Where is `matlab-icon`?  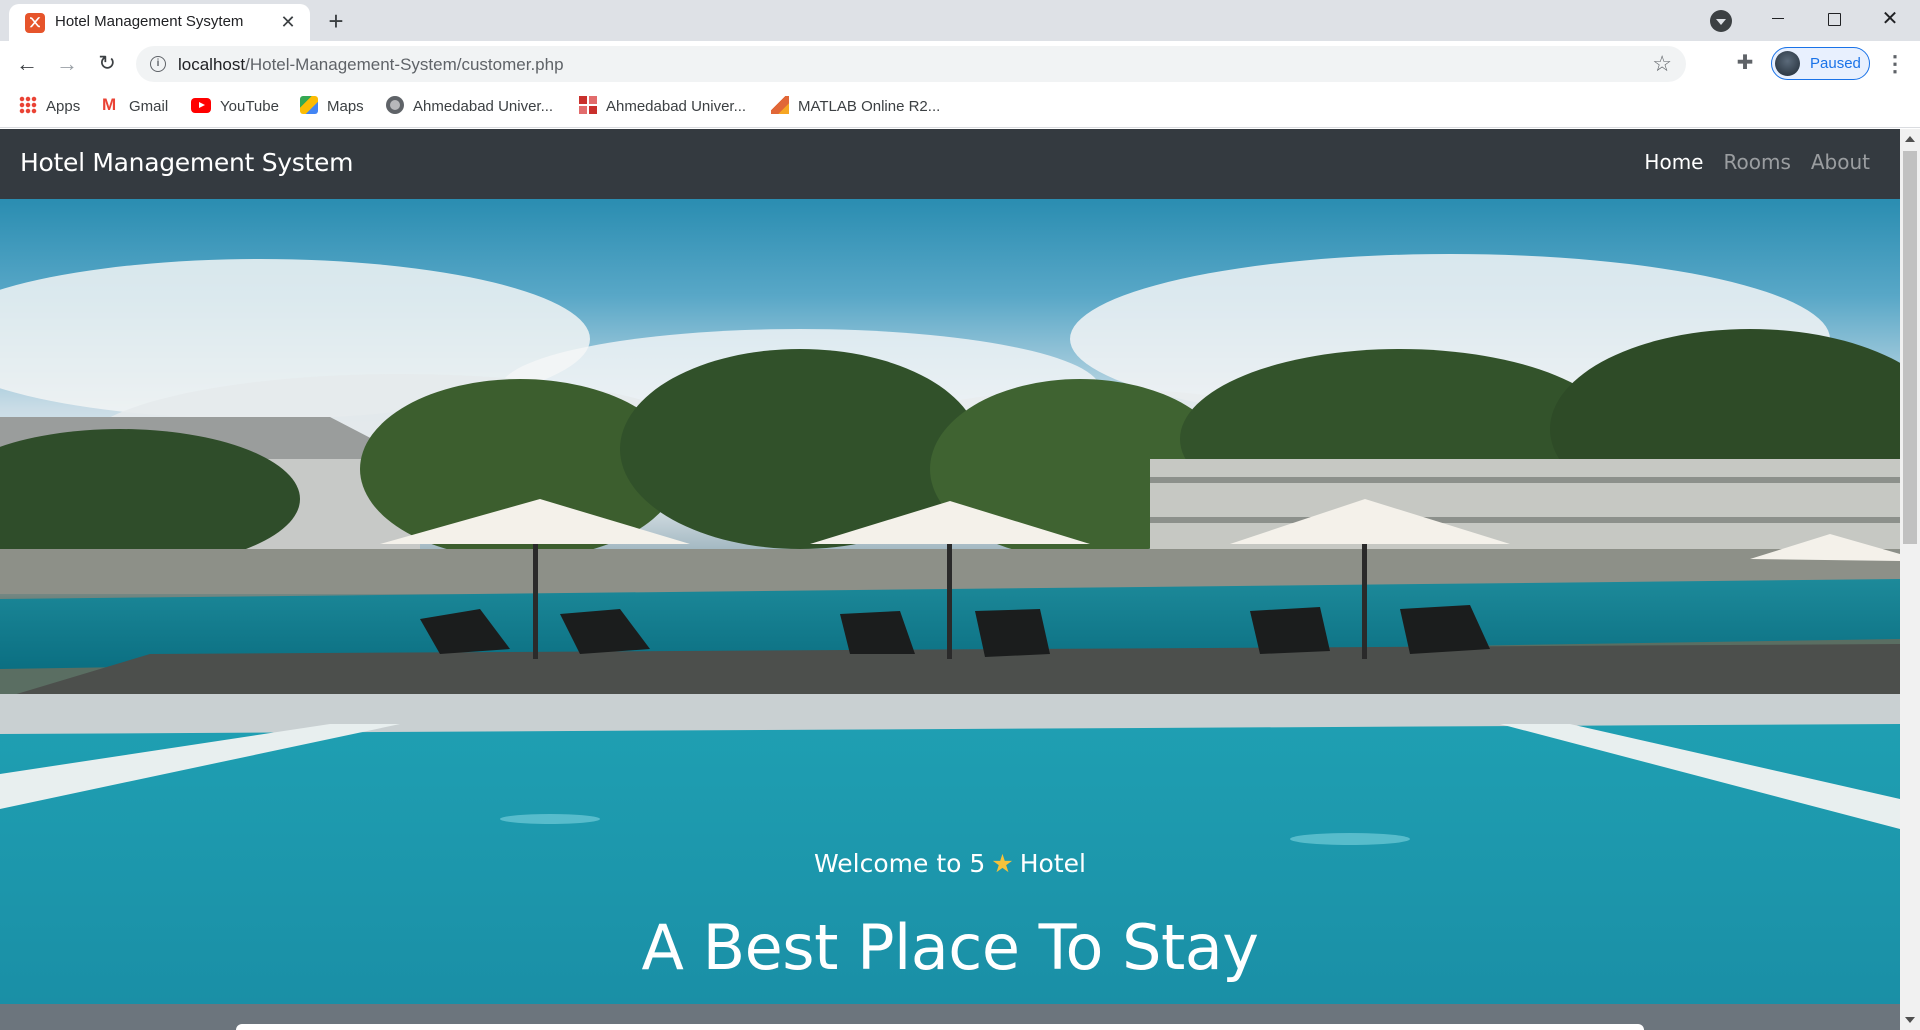
matlab-icon is located at coordinates (780, 105).